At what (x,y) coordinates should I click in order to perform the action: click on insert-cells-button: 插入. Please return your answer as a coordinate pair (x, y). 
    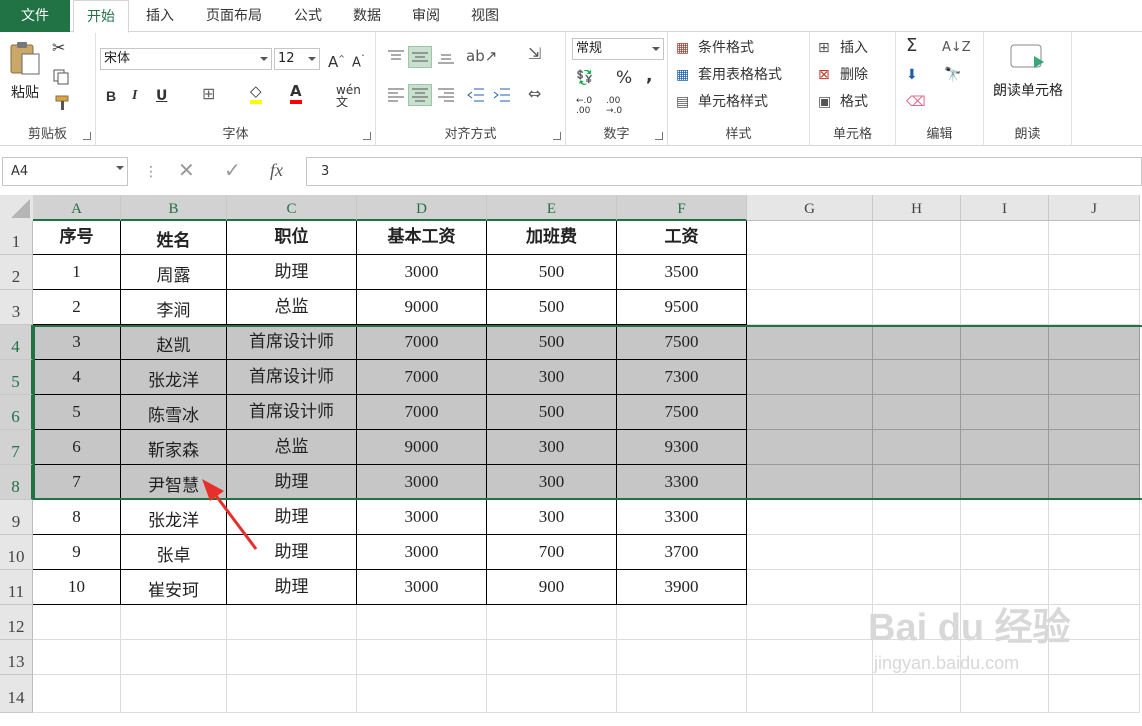
    Looking at the image, I should click on (854, 48).